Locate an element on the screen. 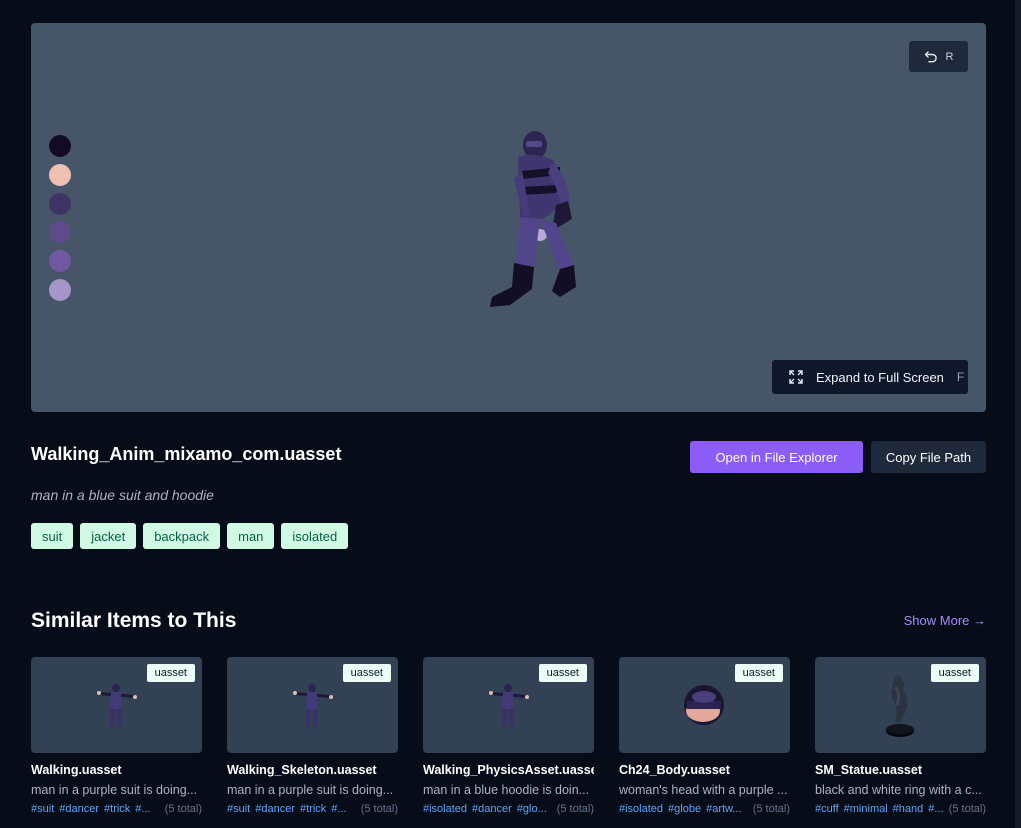 The width and height of the screenshot is (1021, 828). item-name: Walking_Skeleton.uasset is located at coordinates (302, 770).